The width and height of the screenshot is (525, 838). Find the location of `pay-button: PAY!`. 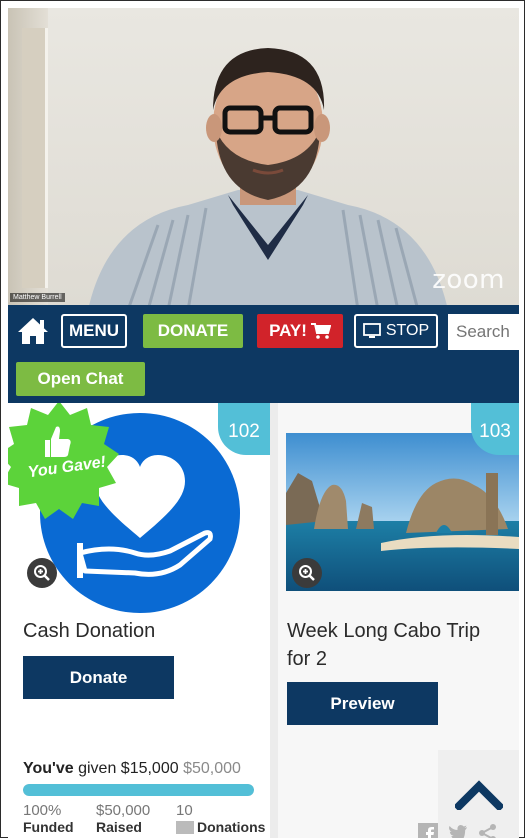

pay-button: PAY! is located at coordinates (300, 331).